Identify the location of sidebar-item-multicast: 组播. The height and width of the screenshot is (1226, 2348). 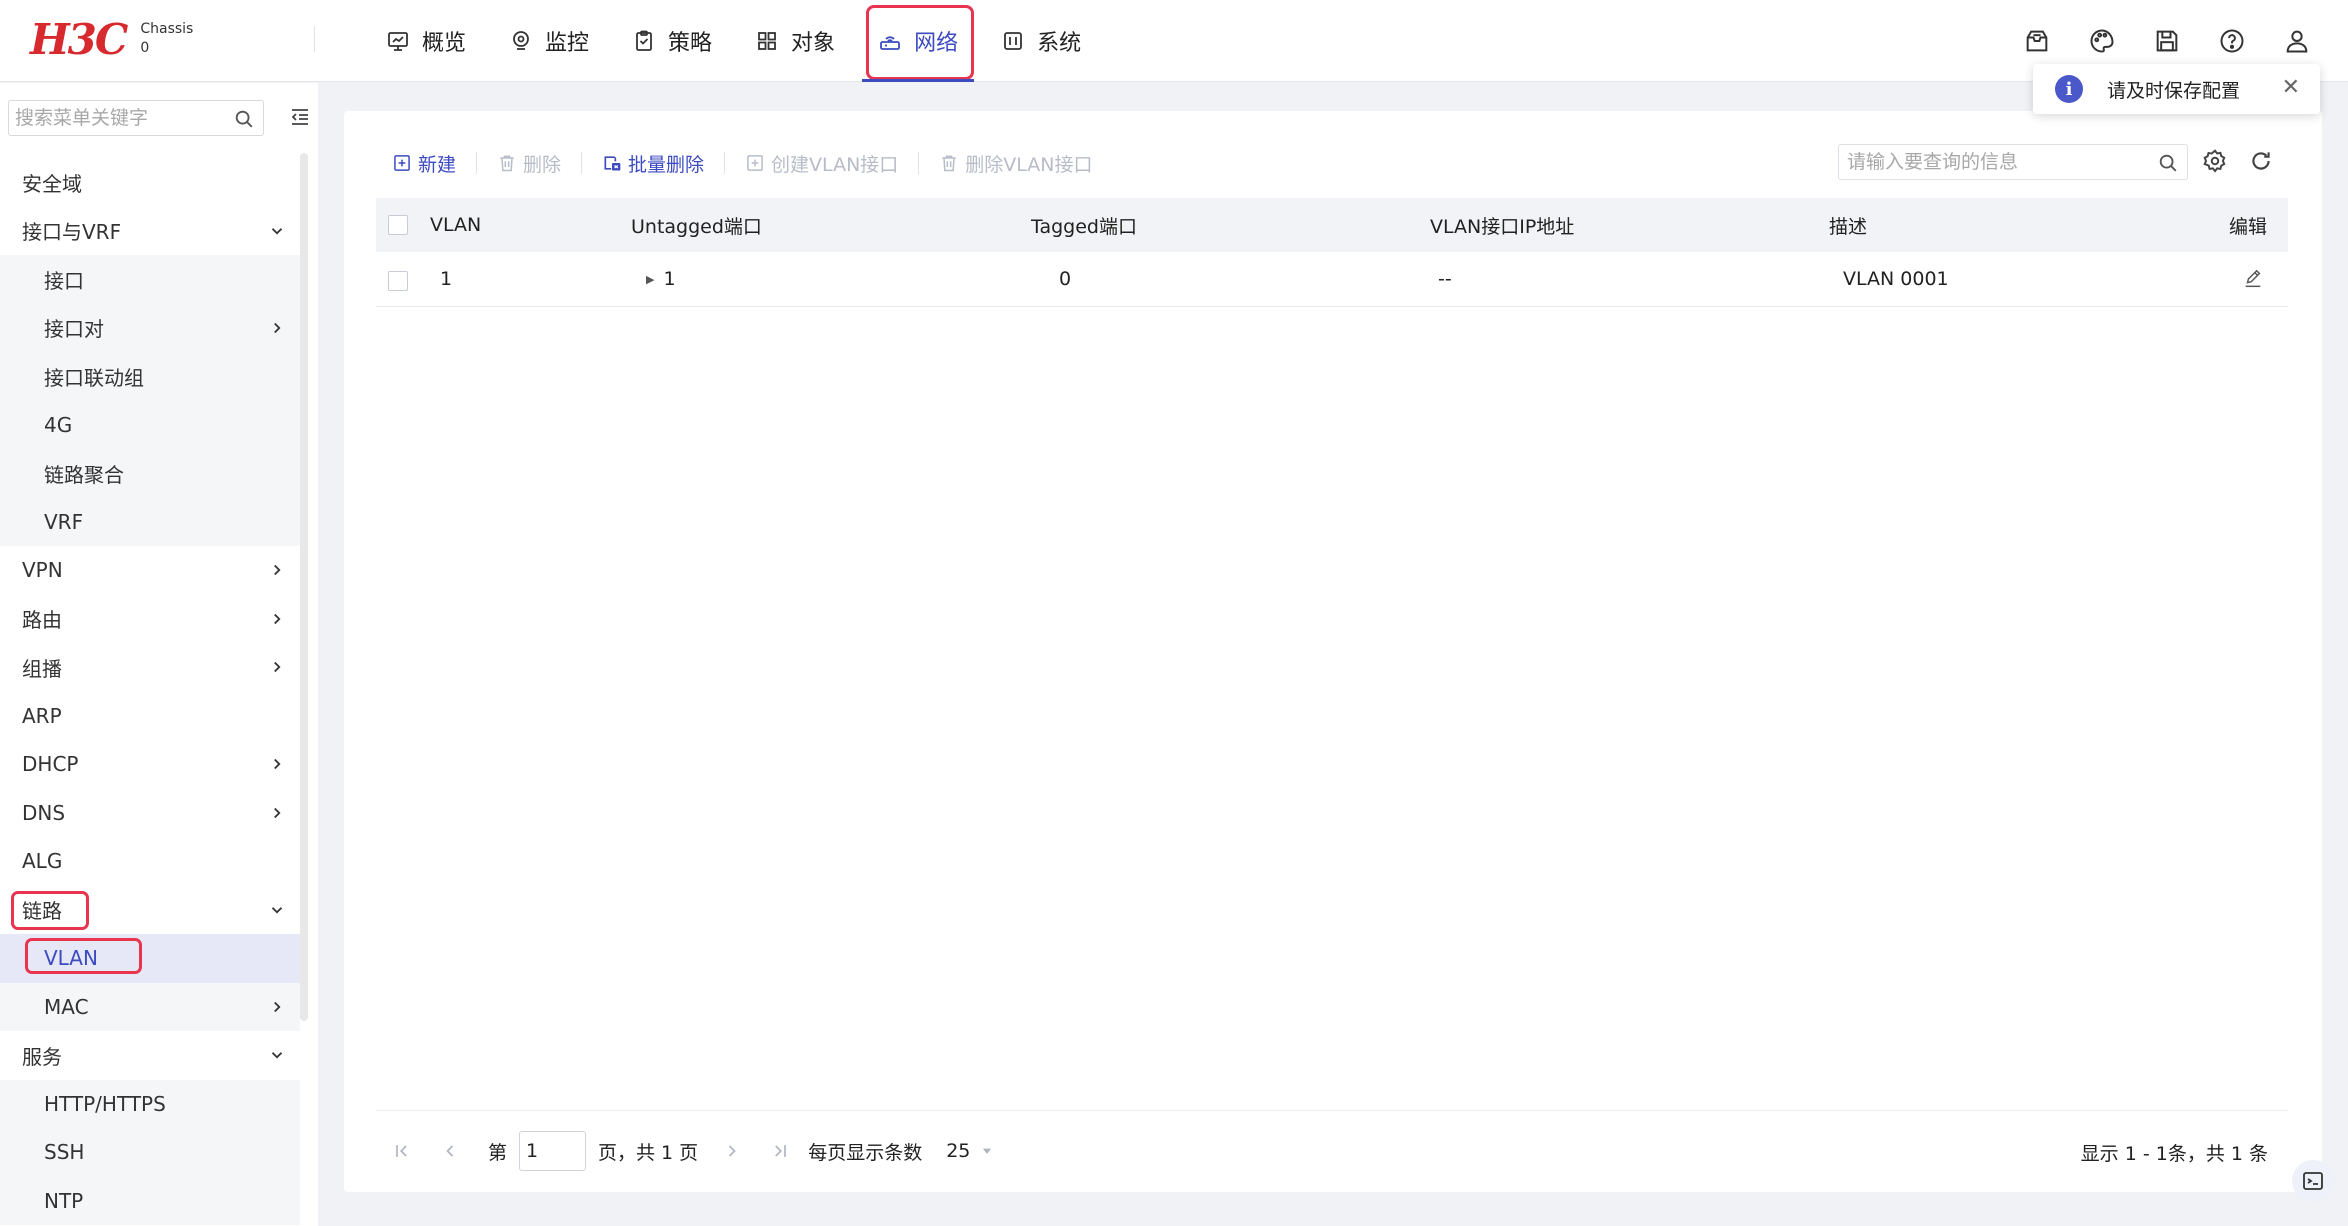
(150, 667).